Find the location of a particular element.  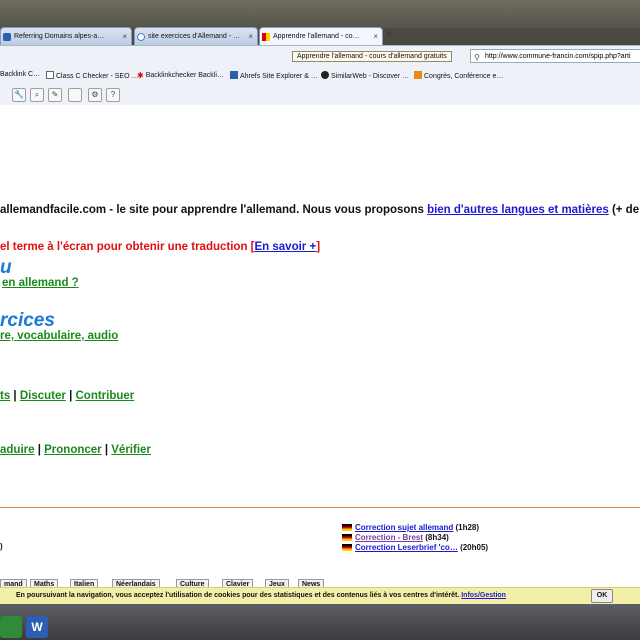

tab-apprendre-allemand: Apprendre l'allemand - co… × is located at coordinates (321, 36).